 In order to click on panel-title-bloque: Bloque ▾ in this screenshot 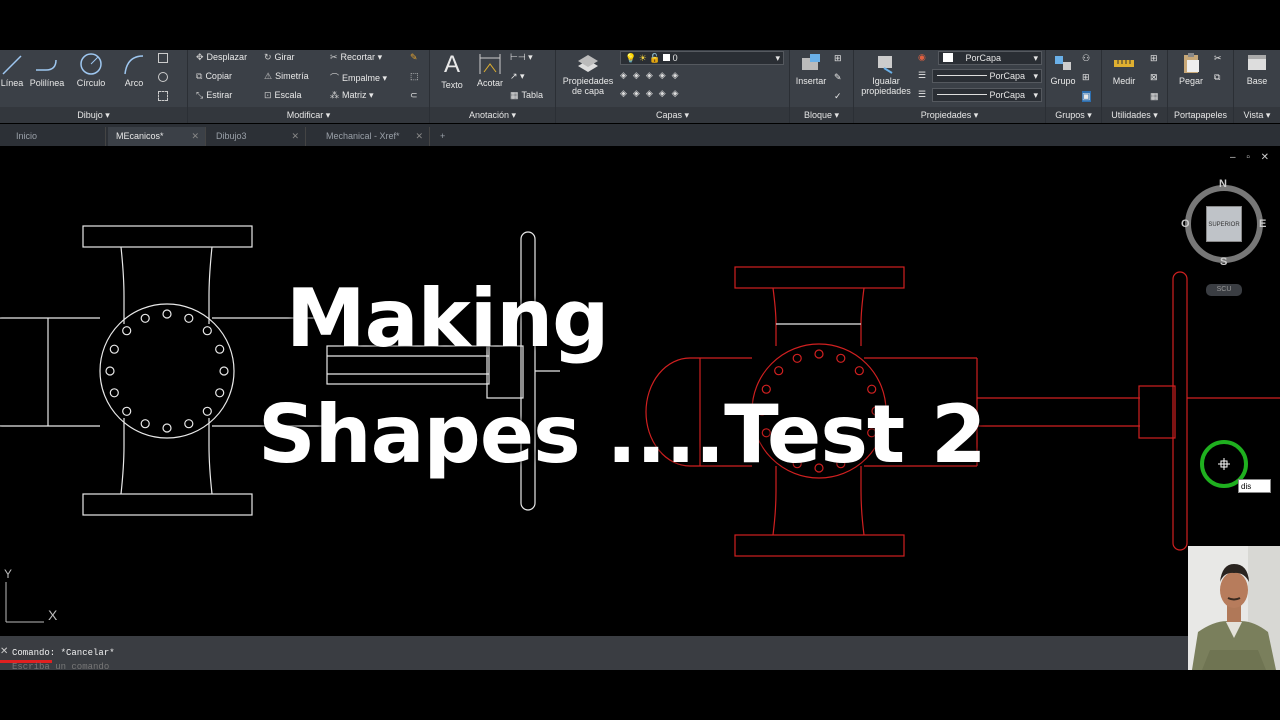, I will do `click(821, 115)`.